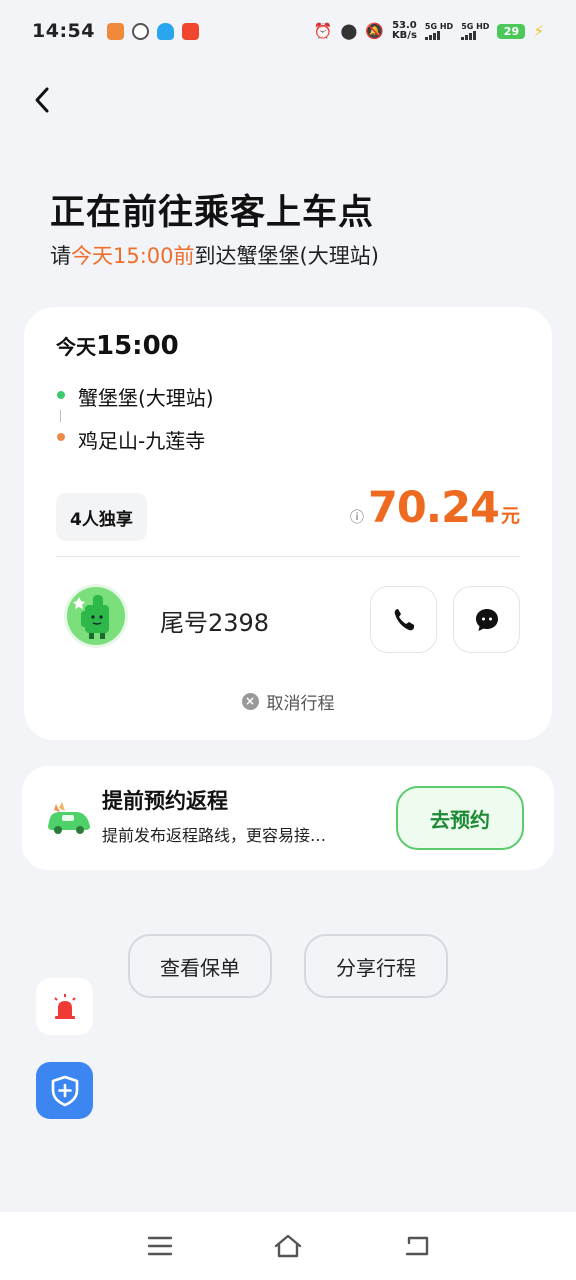  I want to click on shopping-app-icon, so click(190, 31).